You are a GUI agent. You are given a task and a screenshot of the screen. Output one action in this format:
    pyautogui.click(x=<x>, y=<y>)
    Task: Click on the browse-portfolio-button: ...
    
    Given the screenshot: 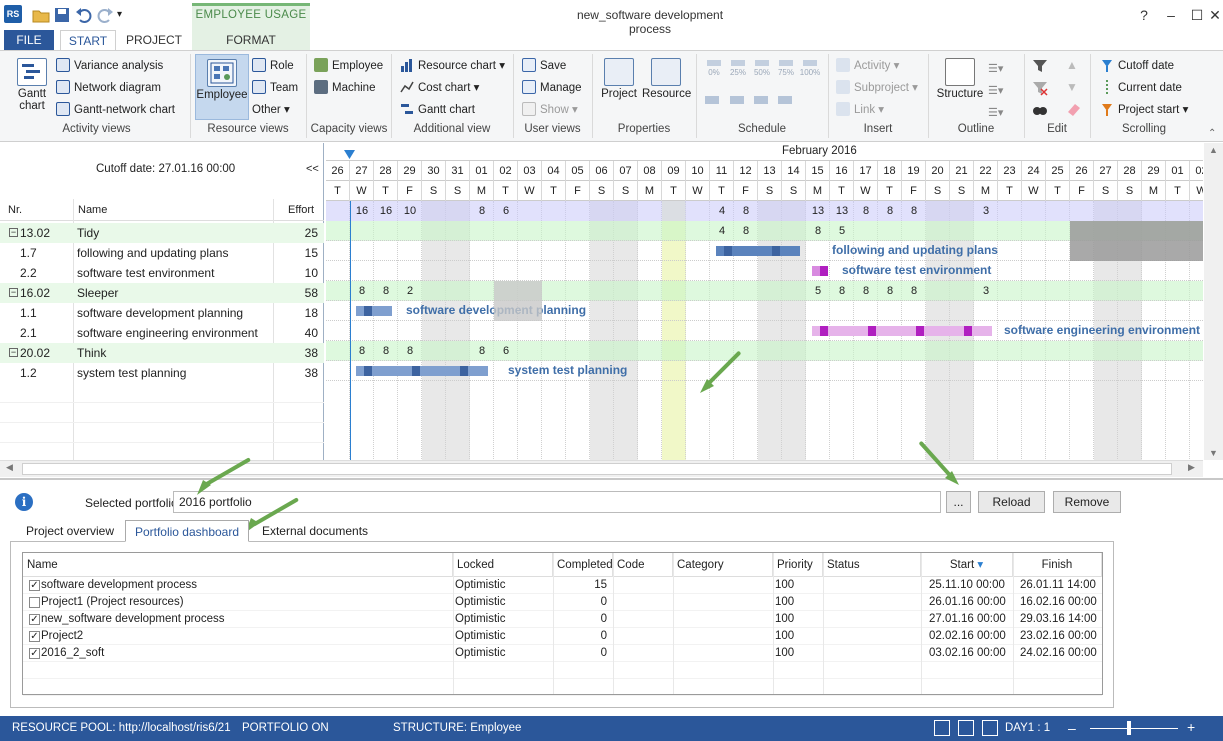 What is the action you would take?
    pyautogui.click(x=958, y=502)
    